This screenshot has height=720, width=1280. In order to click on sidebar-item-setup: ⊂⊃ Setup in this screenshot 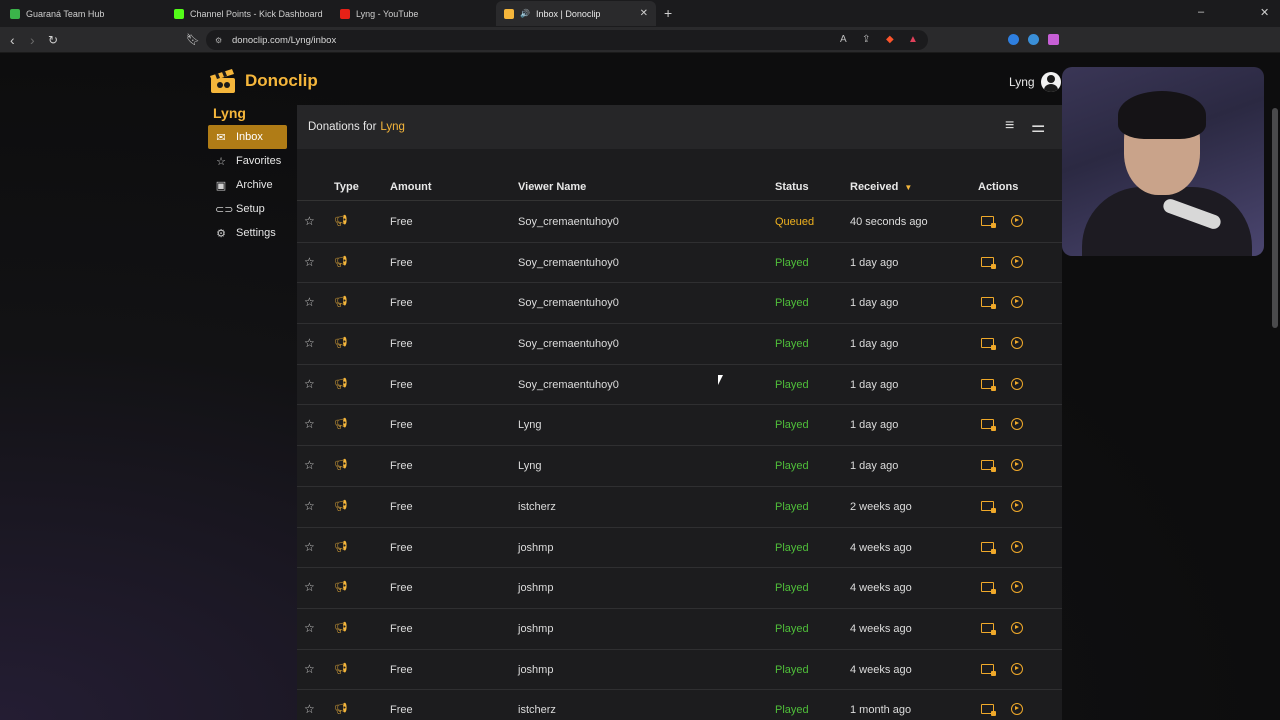, I will do `click(247, 209)`.